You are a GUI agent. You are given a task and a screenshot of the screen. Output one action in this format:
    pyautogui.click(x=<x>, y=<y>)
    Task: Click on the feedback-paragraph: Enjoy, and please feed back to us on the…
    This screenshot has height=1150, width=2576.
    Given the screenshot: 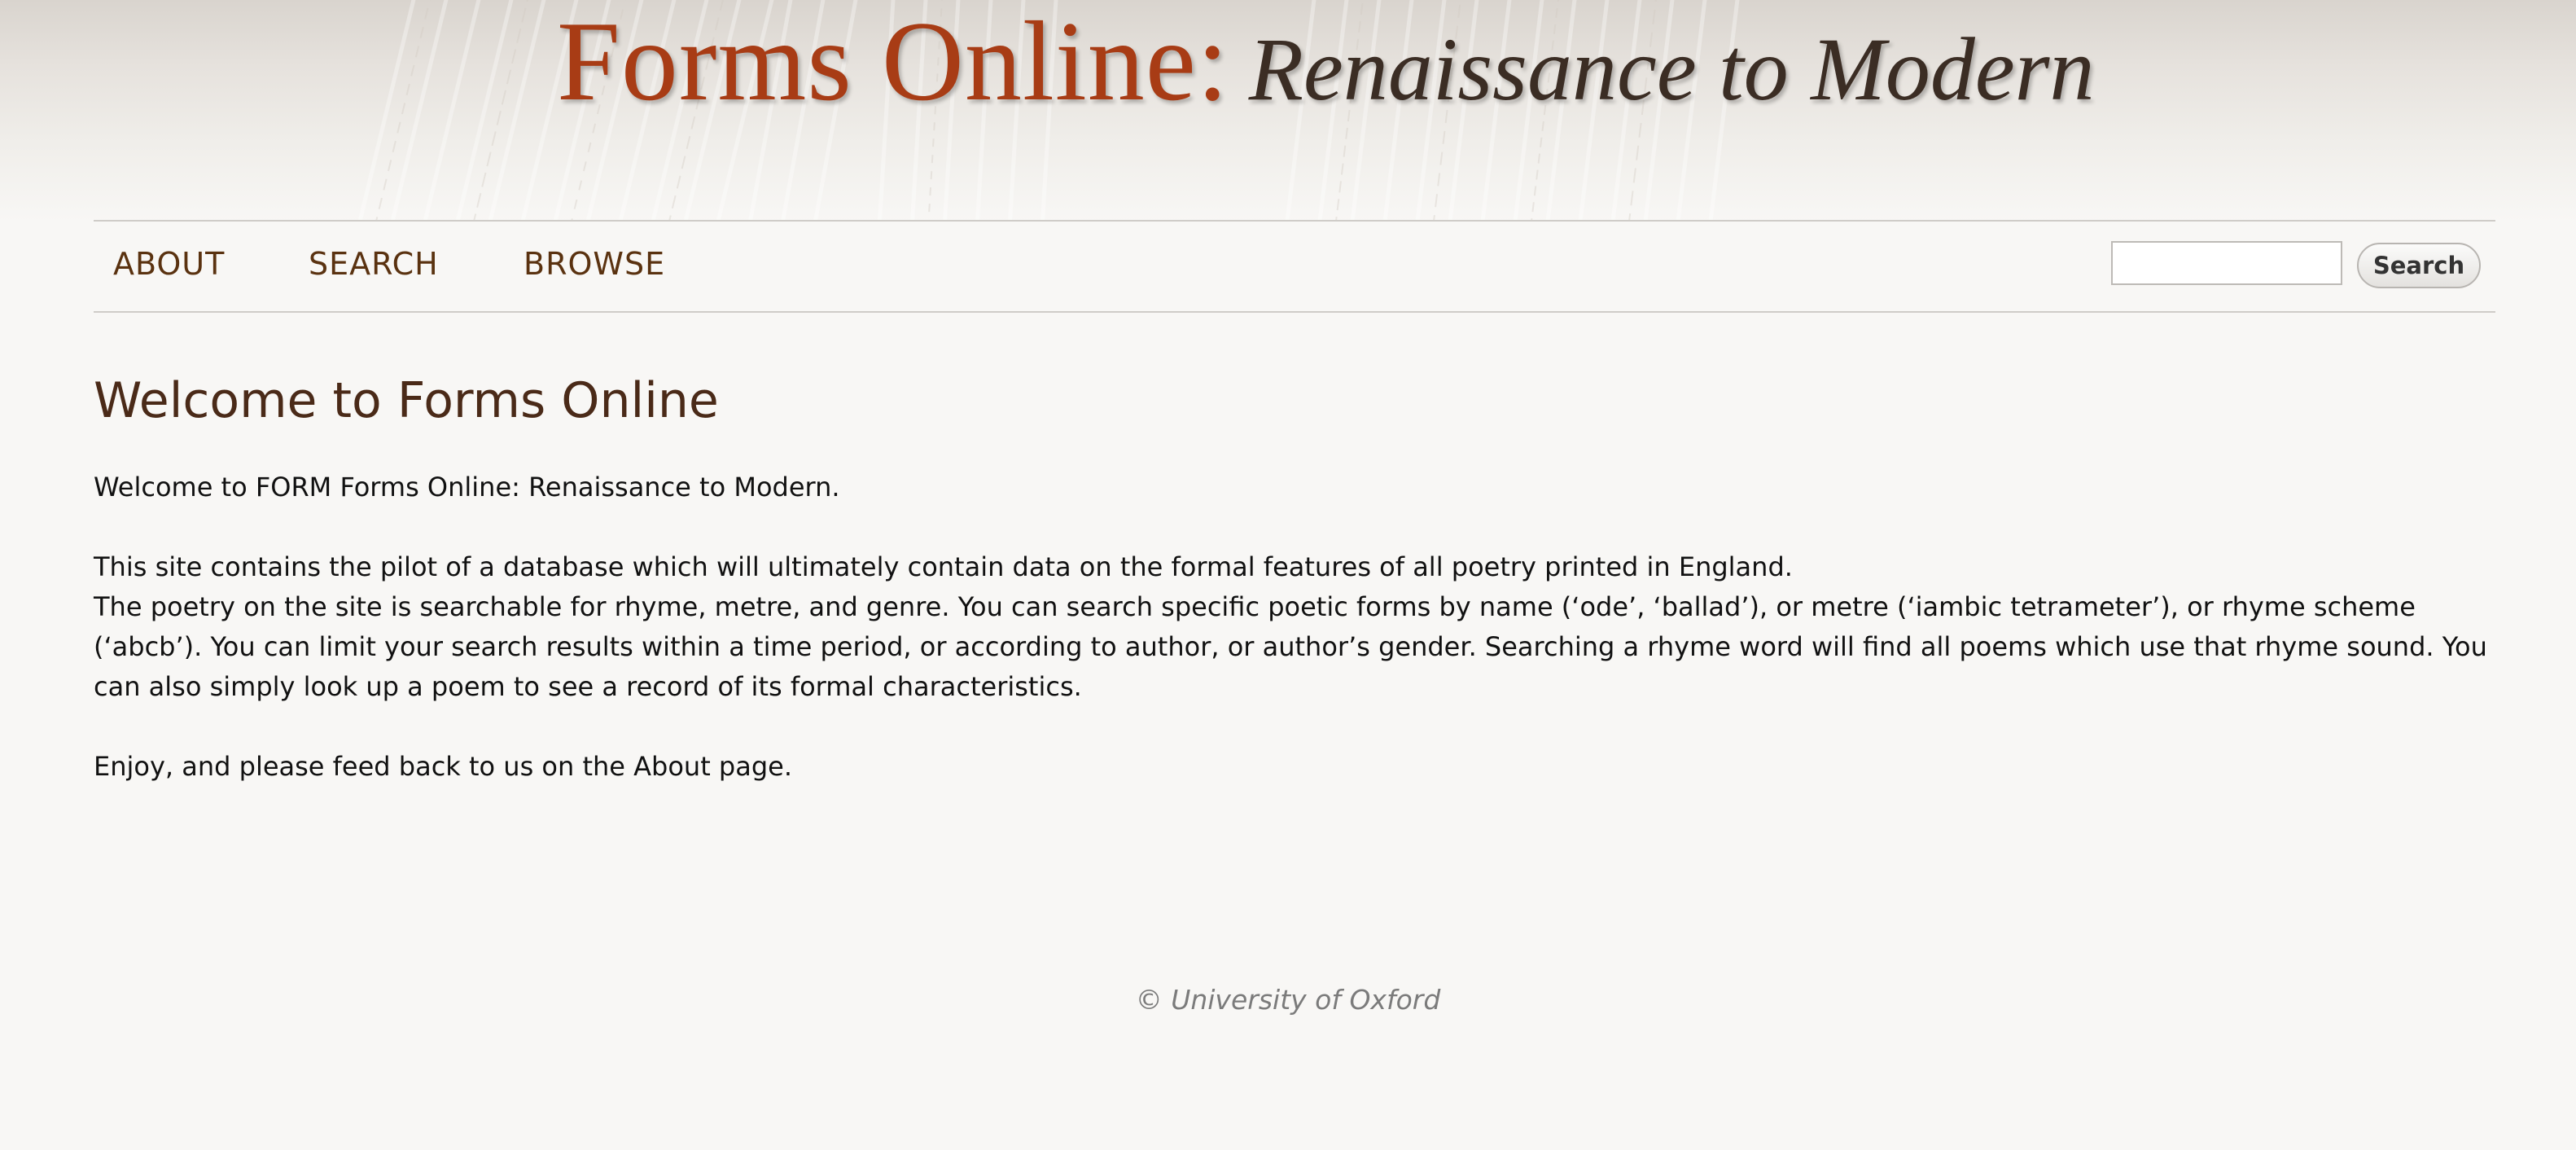 What is the action you would take?
    pyautogui.click(x=443, y=766)
    